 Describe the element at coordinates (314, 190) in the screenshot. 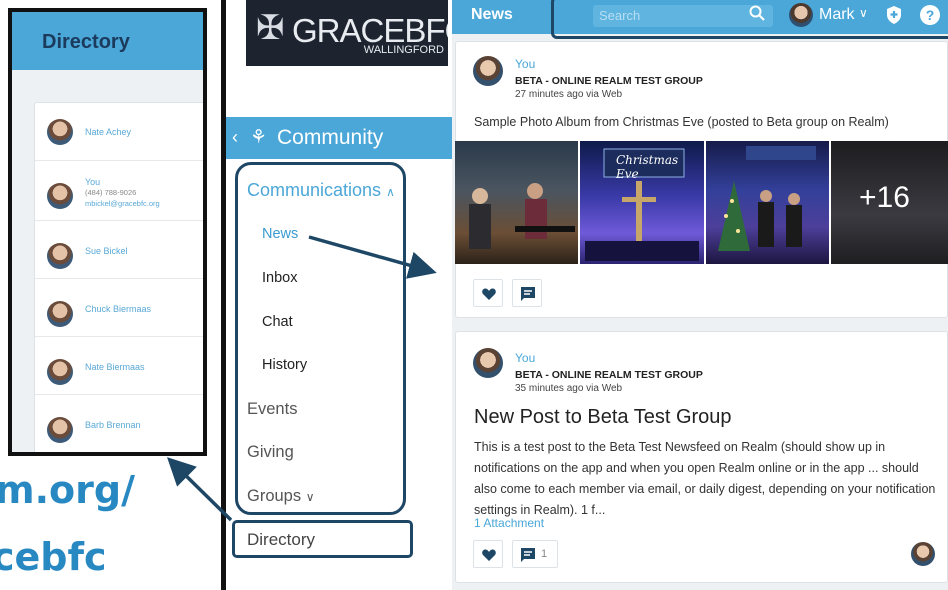

I see `nav-communications-label: Communications` at that location.